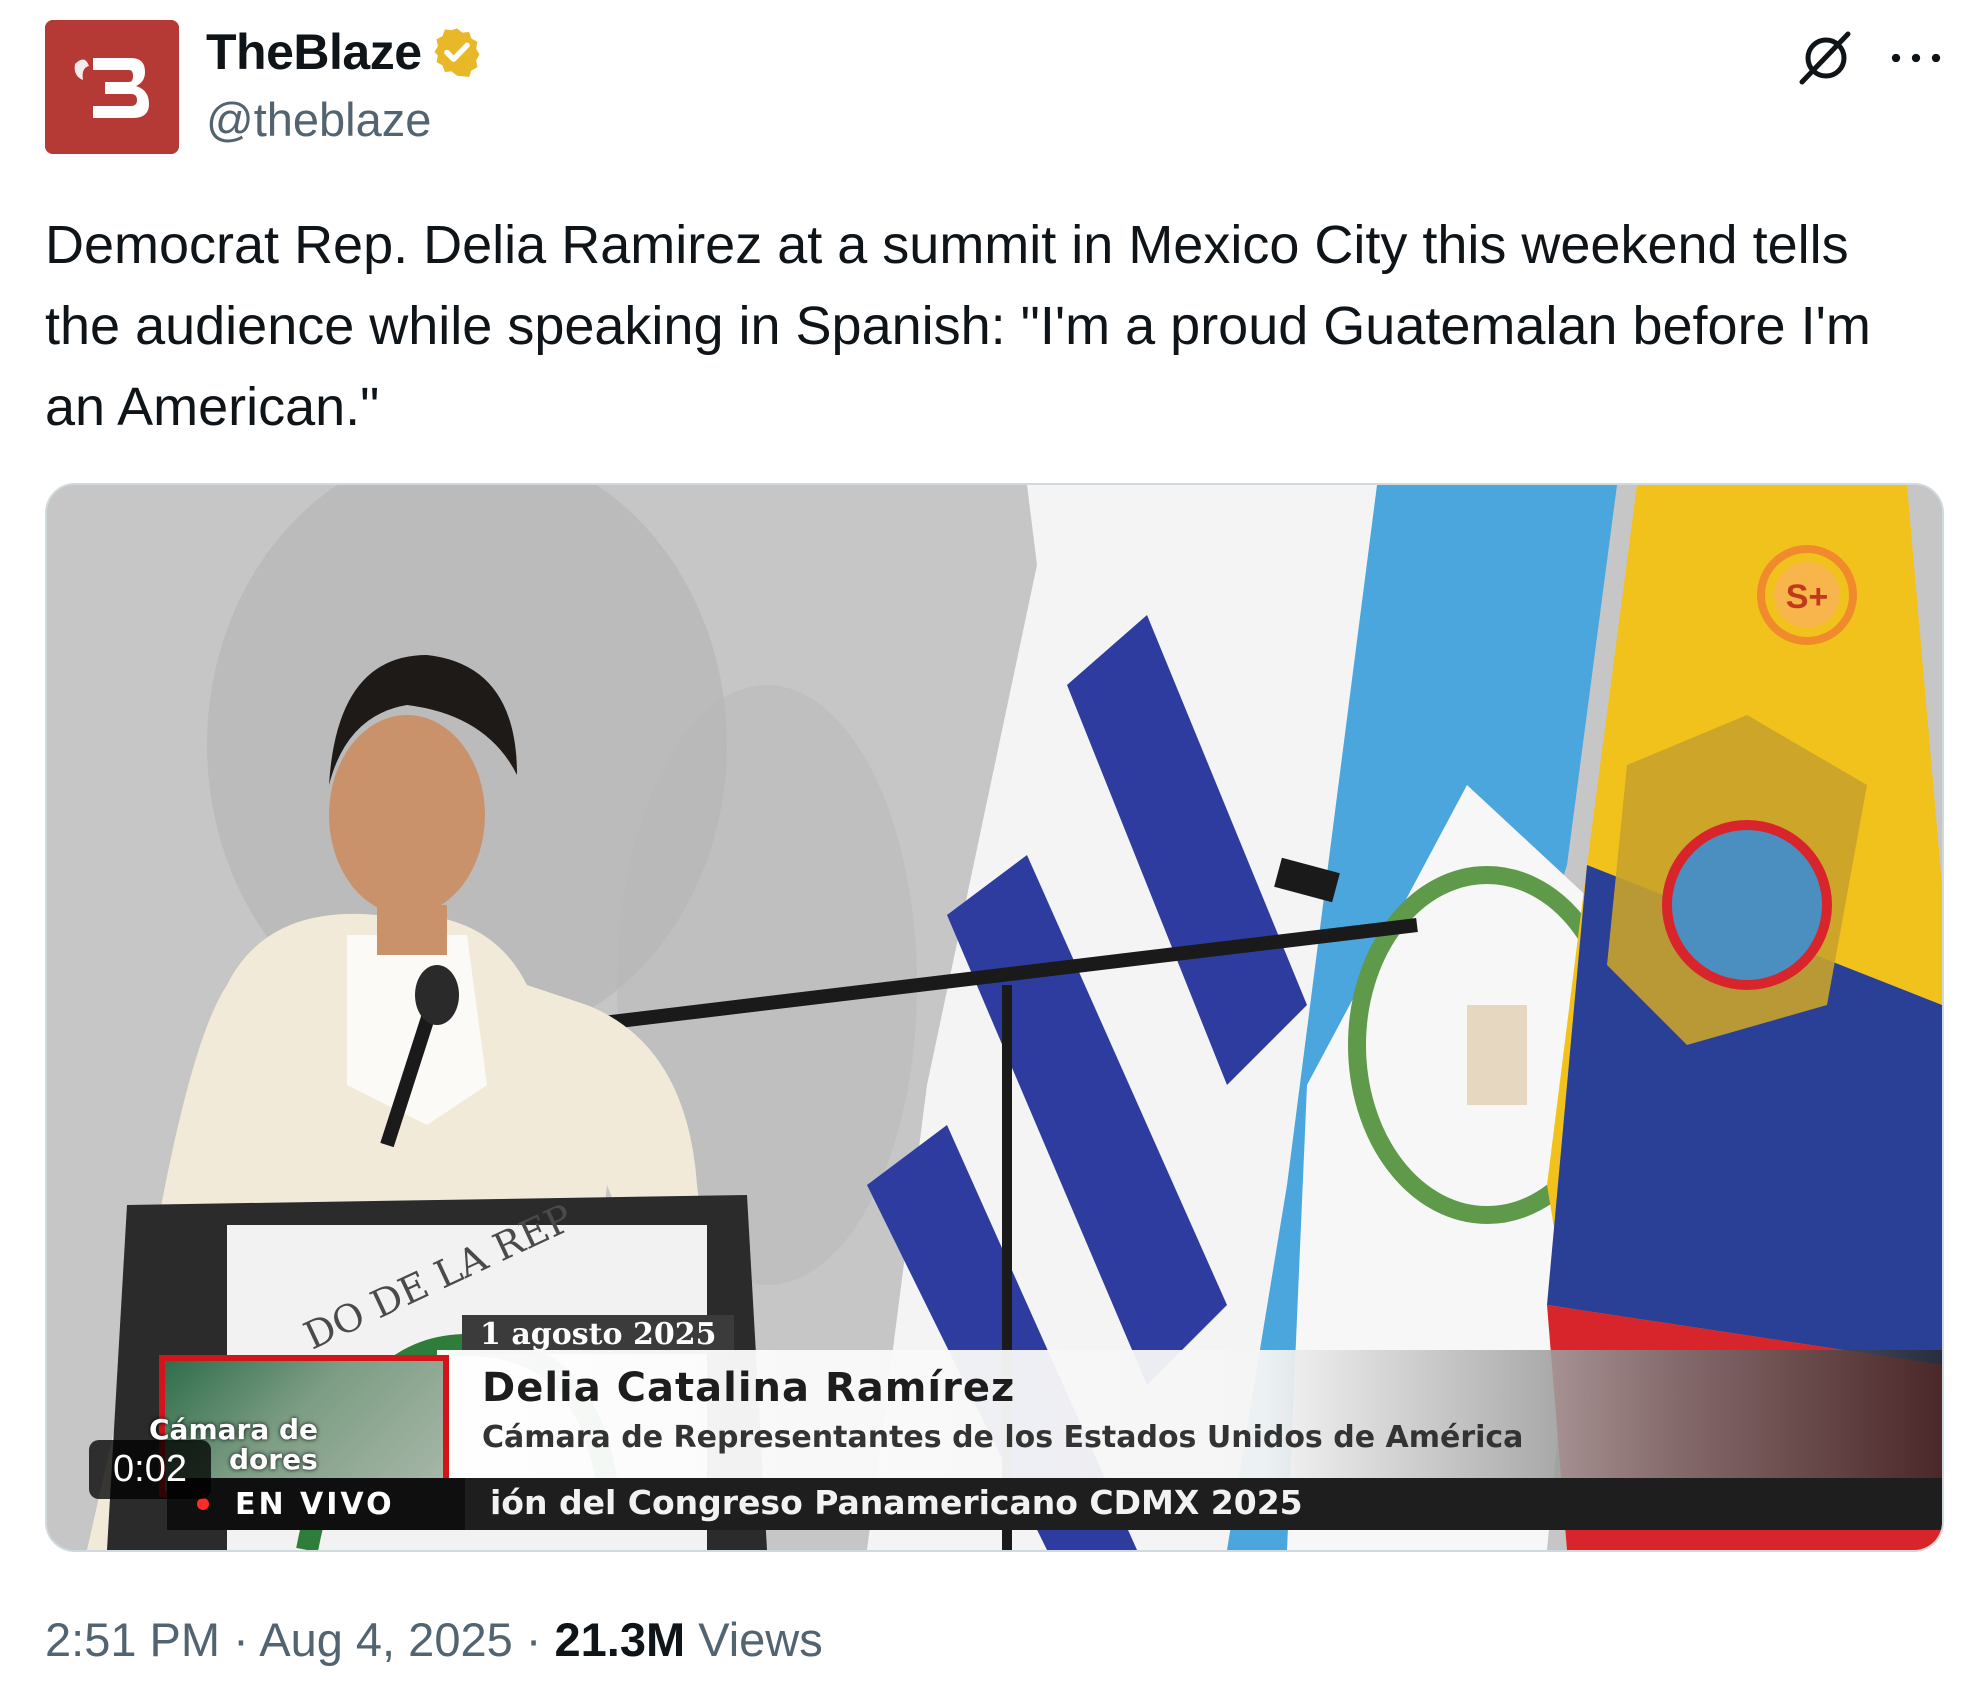 The width and height of the screenshot is (1976, 1689). I want to click on channel-logo-icon: S+, so click(1807, 595).